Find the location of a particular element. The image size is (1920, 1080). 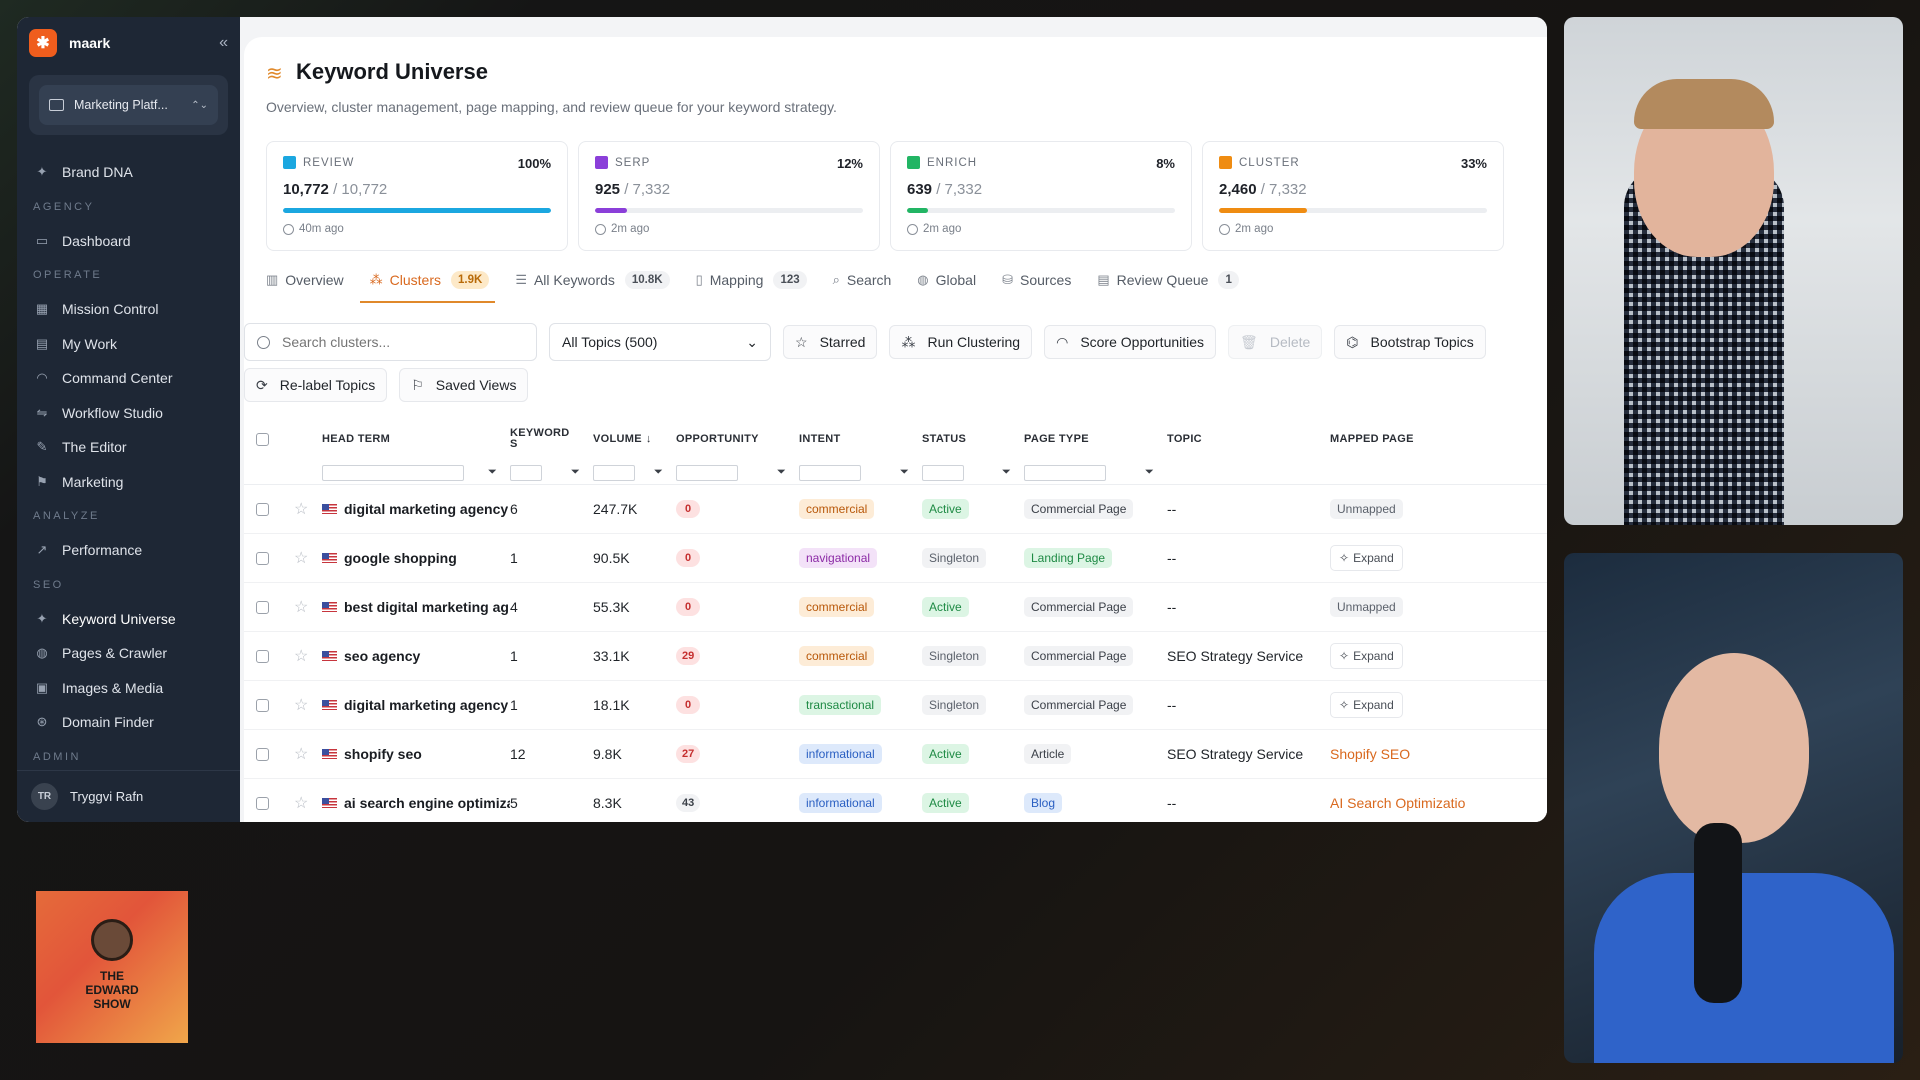

sidebar-item-brand-dna: ✦ Brand DNA is located at coordinates (128, 172).